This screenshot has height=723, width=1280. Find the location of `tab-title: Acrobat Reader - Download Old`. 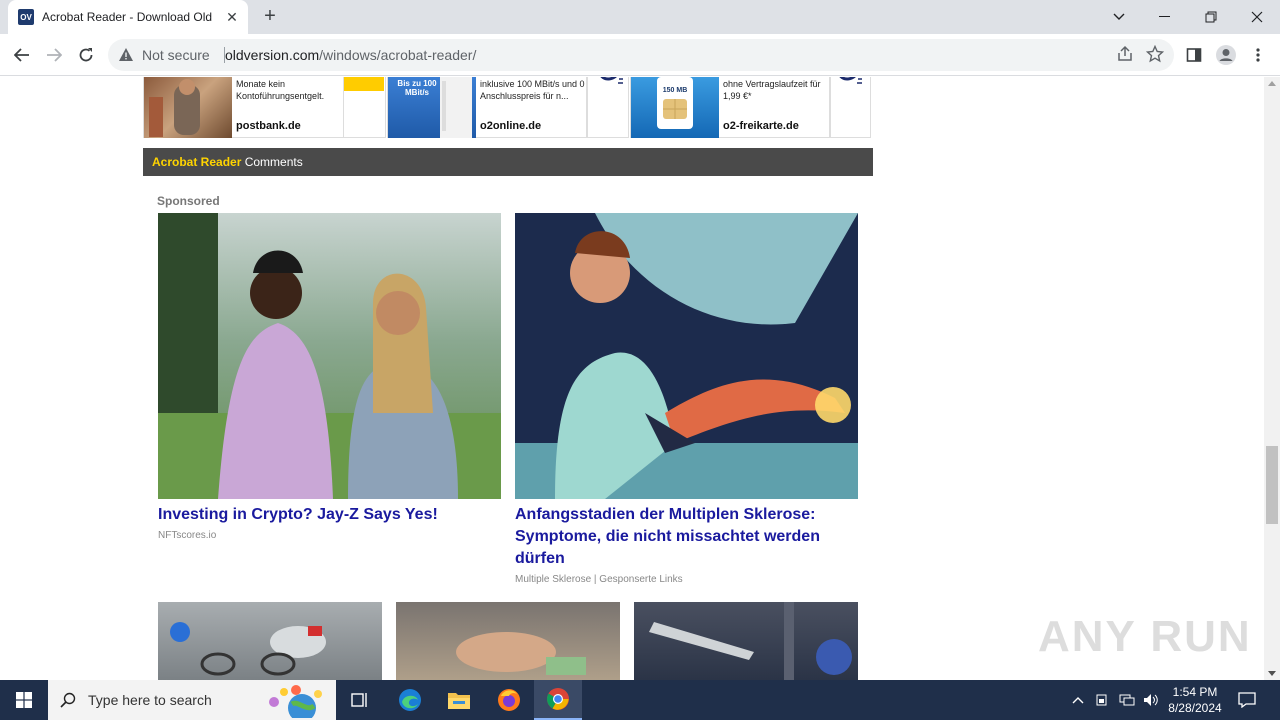

tab-title: Acrobat Reader - Download Old is located at coordinates (127, 17).